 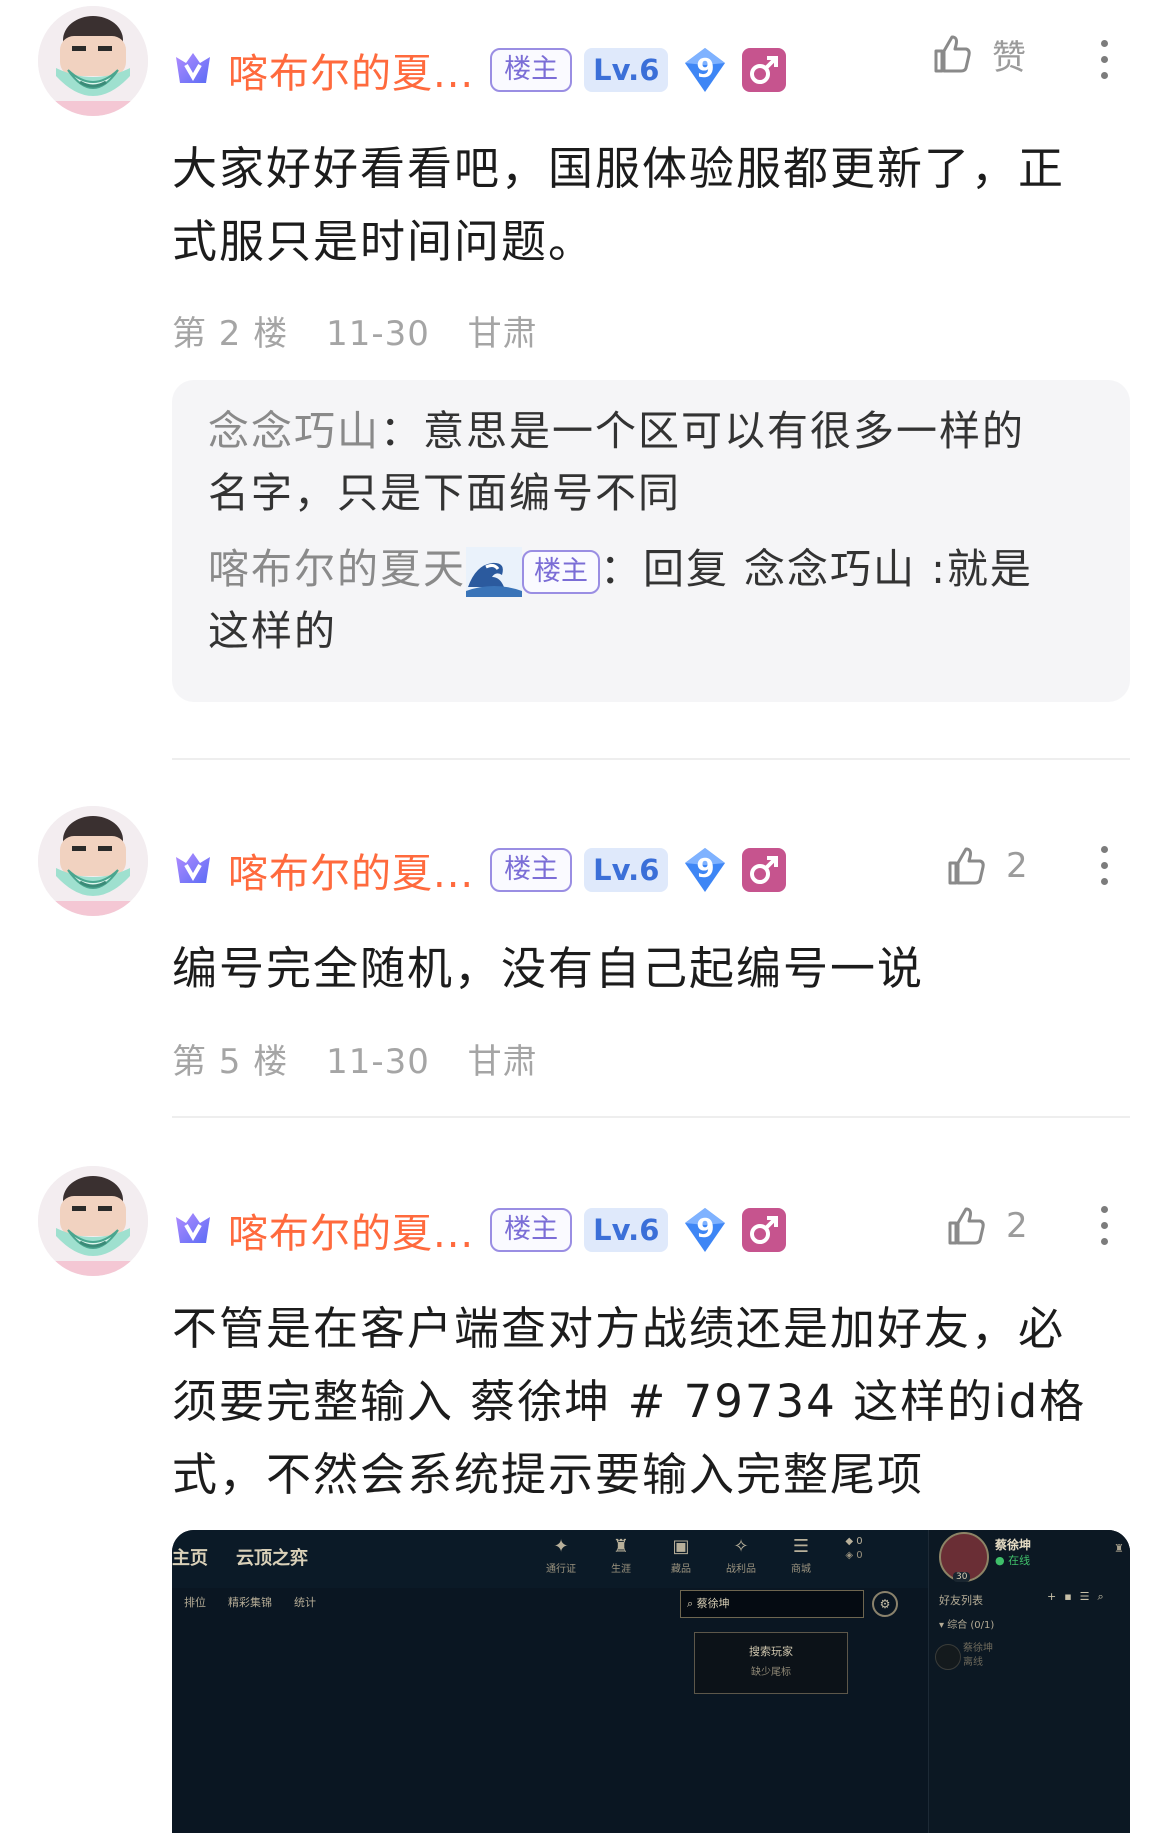 What do you see at coordinates (305, 1602) in the screenshot?
I see `sub-tab-stats: 统计` at bounding box center [305, 1602].